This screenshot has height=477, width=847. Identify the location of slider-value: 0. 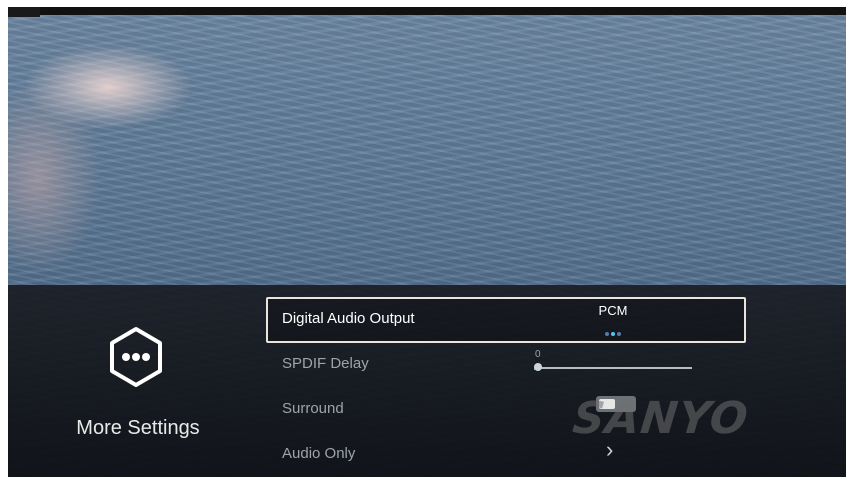
(538, 354).